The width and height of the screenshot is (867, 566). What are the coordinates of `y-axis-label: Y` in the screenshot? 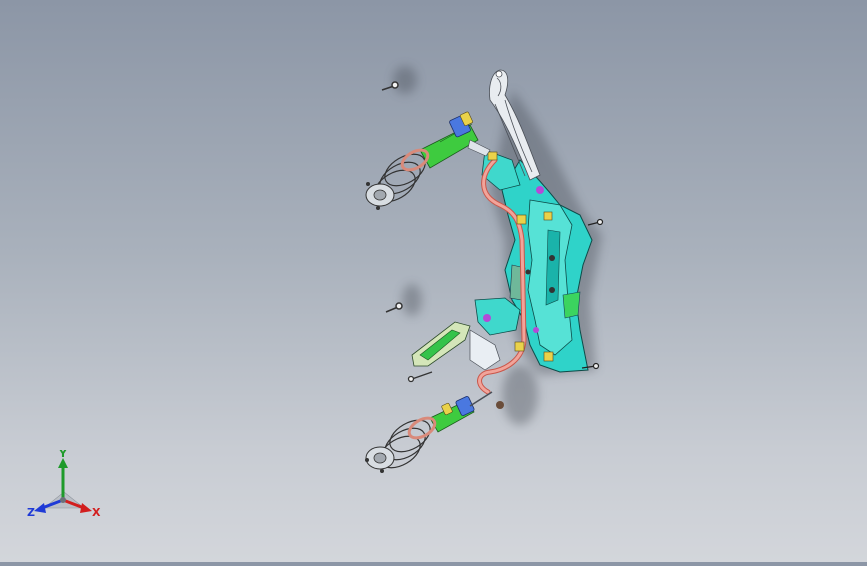 It's located at (63, 455).